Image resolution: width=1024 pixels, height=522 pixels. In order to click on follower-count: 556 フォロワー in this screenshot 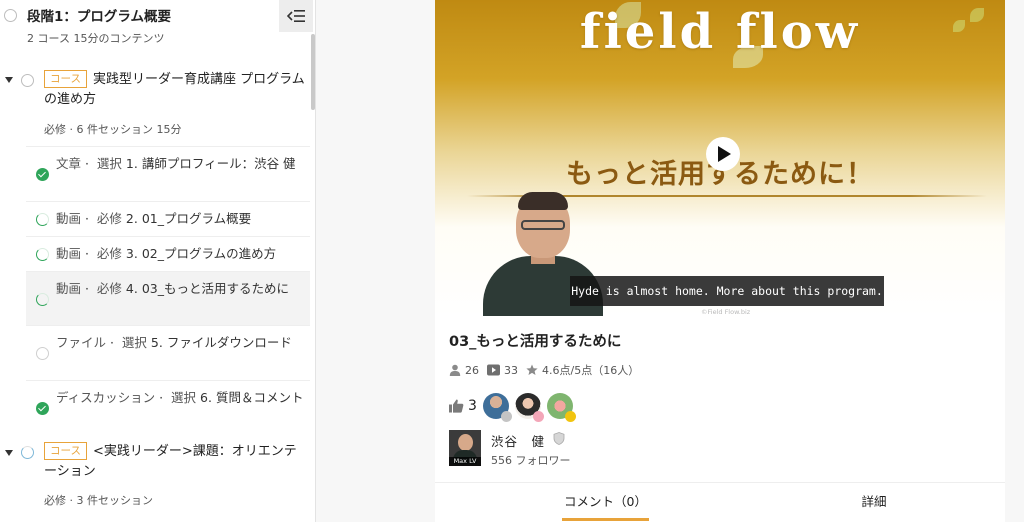, I will do `click(531, 460)`.